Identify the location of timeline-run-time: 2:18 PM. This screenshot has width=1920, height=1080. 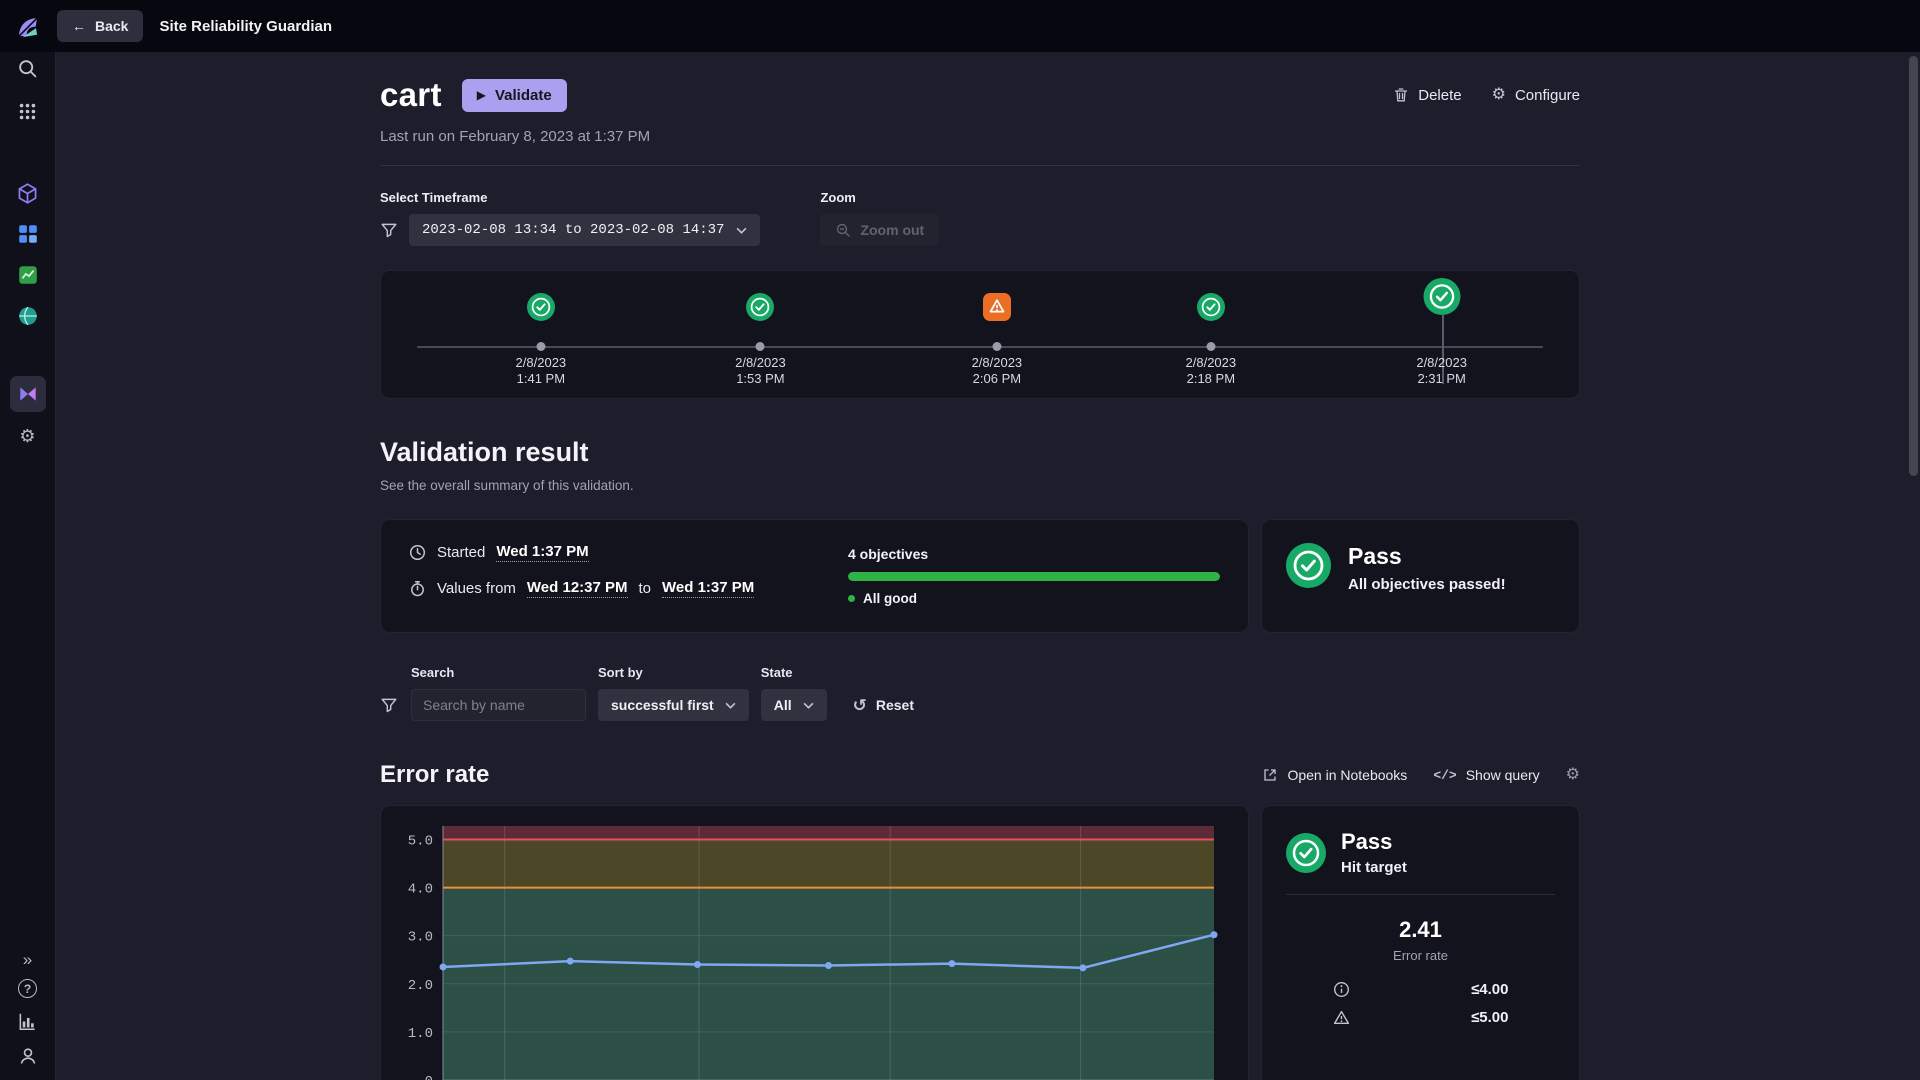
(1211, 378).